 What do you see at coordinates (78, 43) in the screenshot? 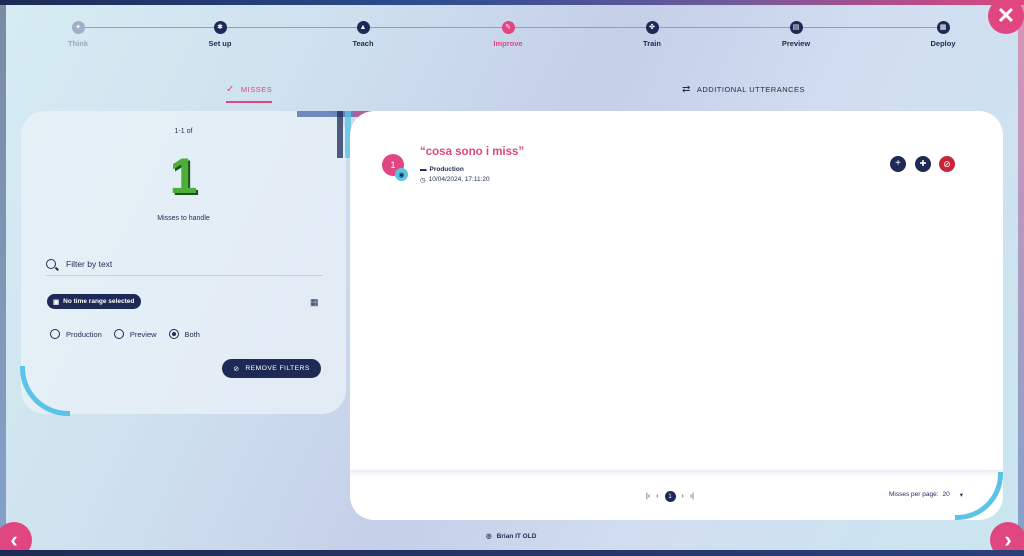
I see `step-label: Think` at bounding box center [78, 43].